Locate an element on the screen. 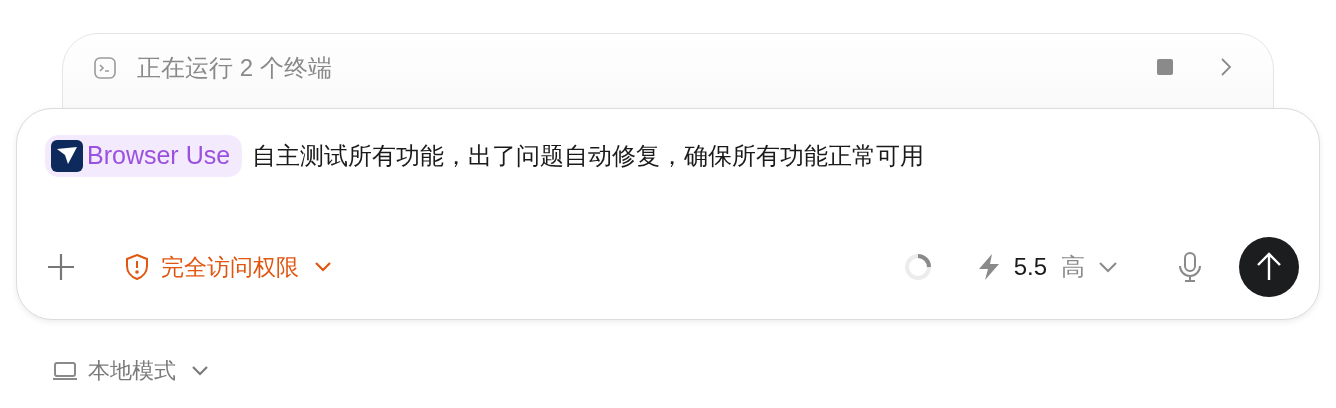 This screenshot has height=408, width=1336. microphone-icon is located at coordinates (1190, 267).